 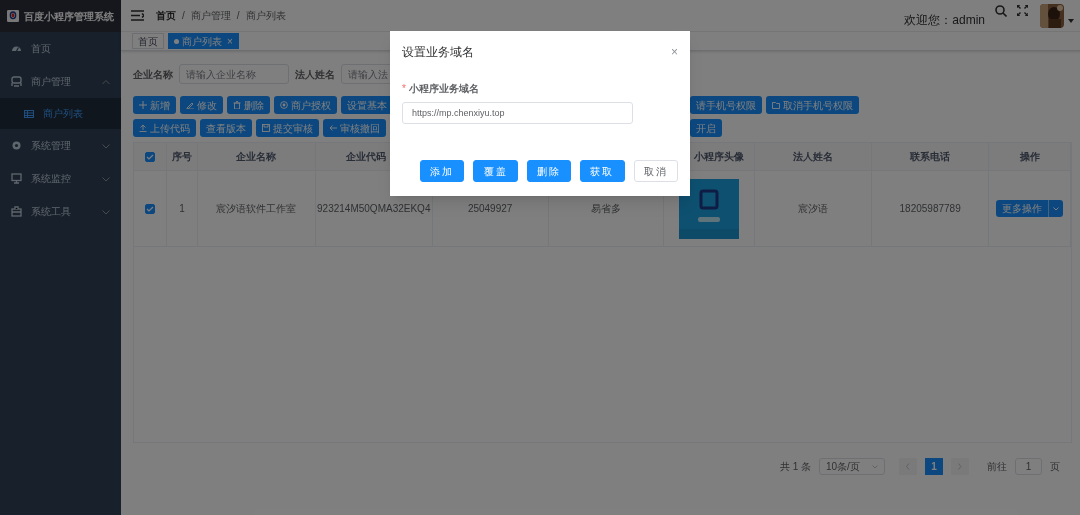 What do you see at coordinates (930, 209) in the screenshot?
I see `table-cell-text: 18205987789` at bounding box center [930, 209].